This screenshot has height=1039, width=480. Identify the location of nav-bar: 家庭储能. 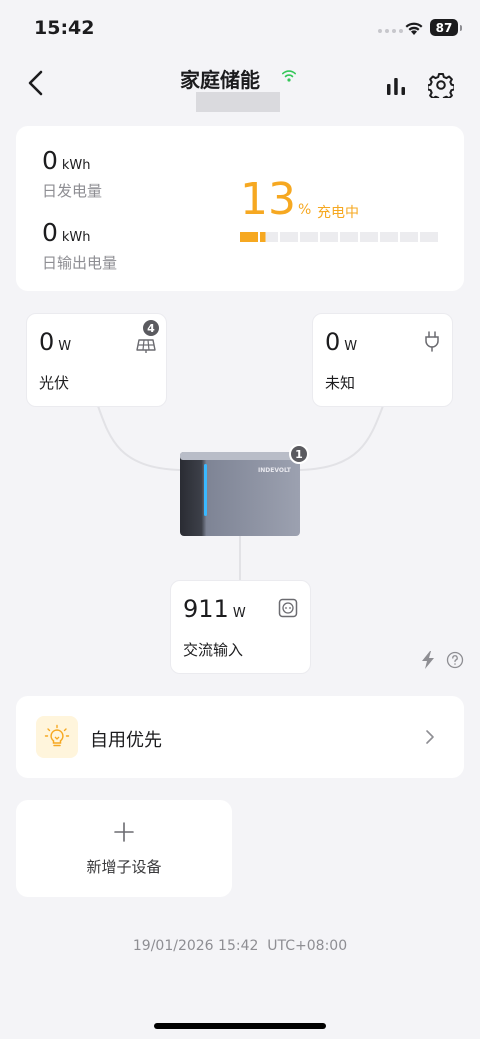
(240, 88).